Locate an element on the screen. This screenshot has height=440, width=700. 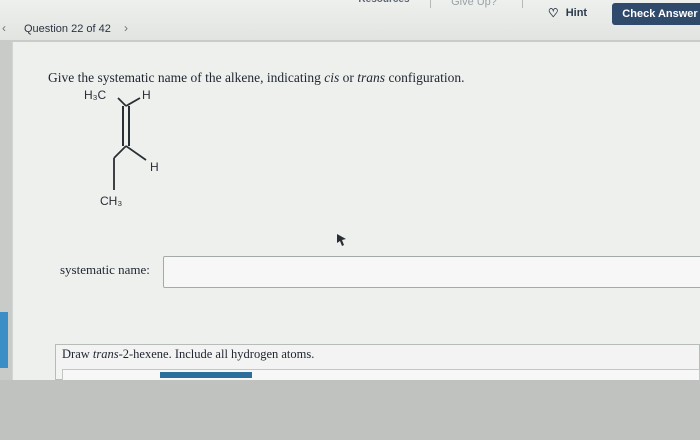
resources-button: Resources is located at coordinates (384, 6).